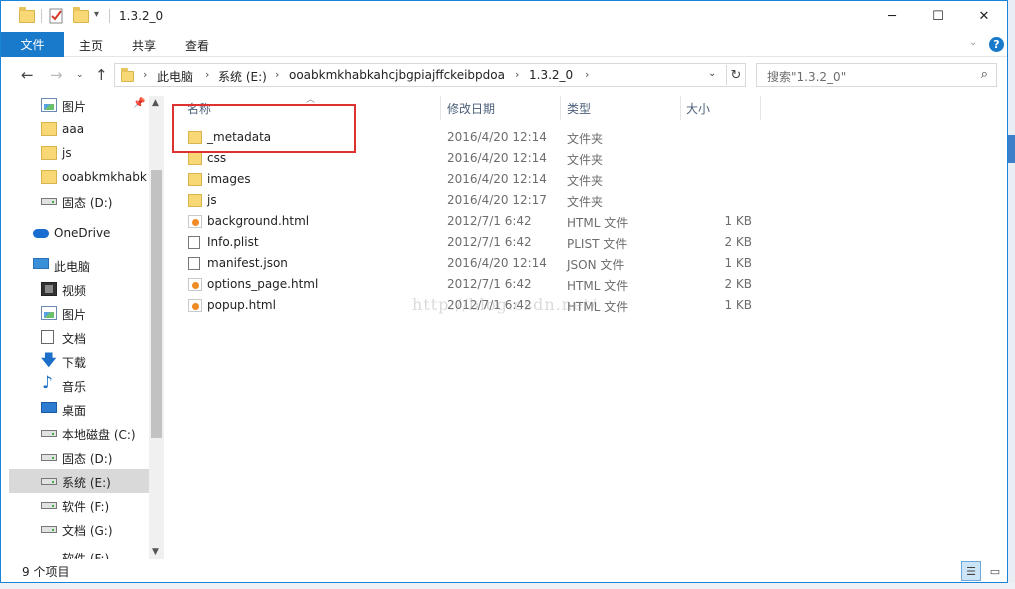 The height and width of the screenshot is (589, 1015). Describe the element at coordinates (74, 387) in the screenshot. I see `sidebar-item-label: 音乐` at that location.